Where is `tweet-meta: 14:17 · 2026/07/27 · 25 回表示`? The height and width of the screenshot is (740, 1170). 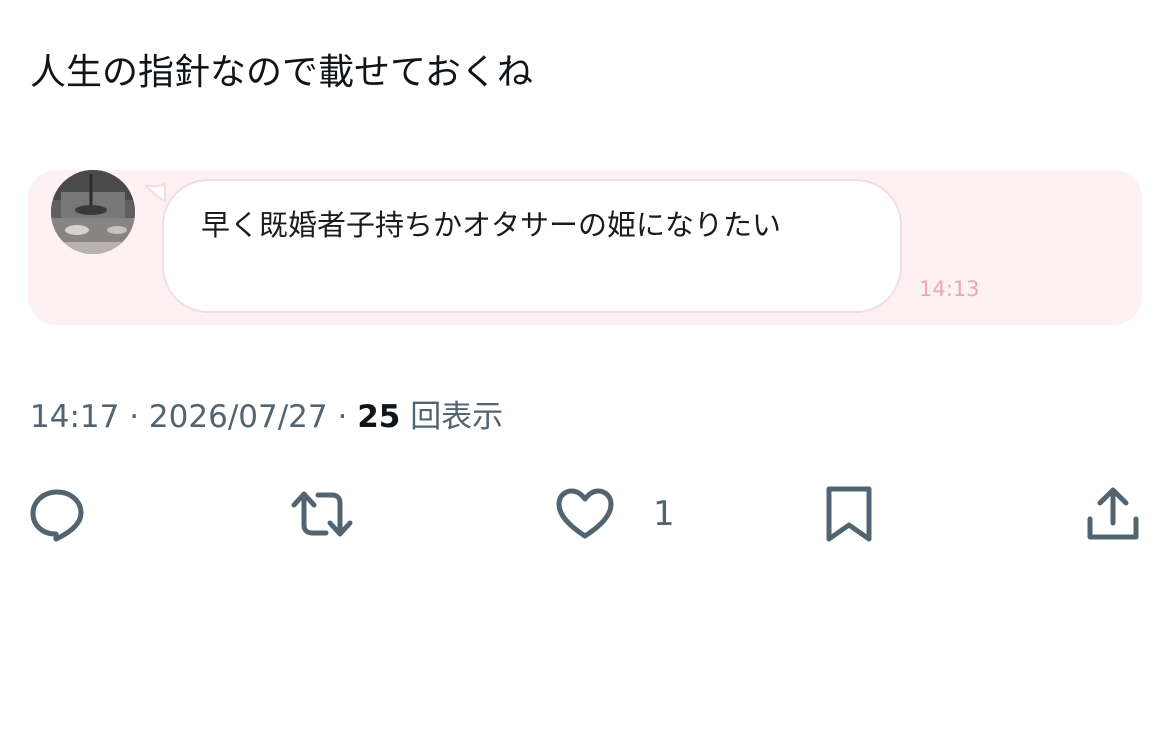 tweet-meta: 14:17 · 2026/07/27 · 25 回表示 is located at coordinates (266, 417).